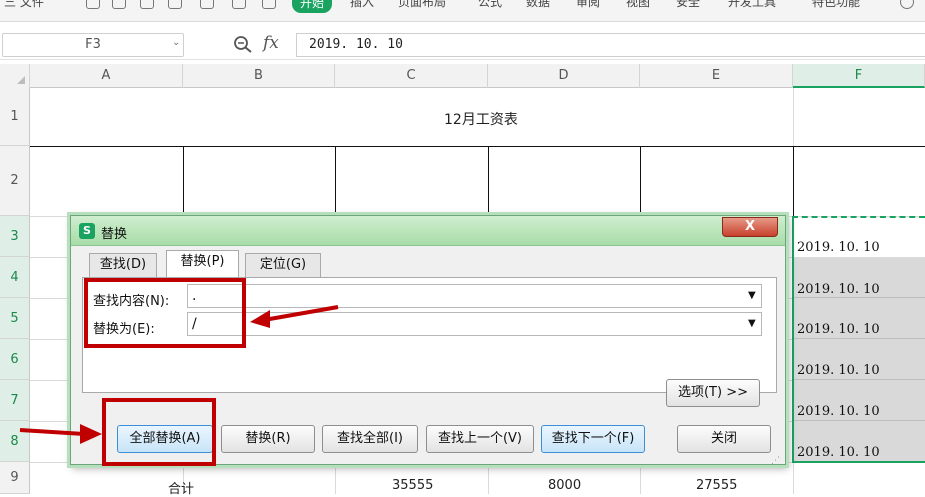 The image size is (925, 497). I want to click on cell-total-c: 35555, so click(412, 485).